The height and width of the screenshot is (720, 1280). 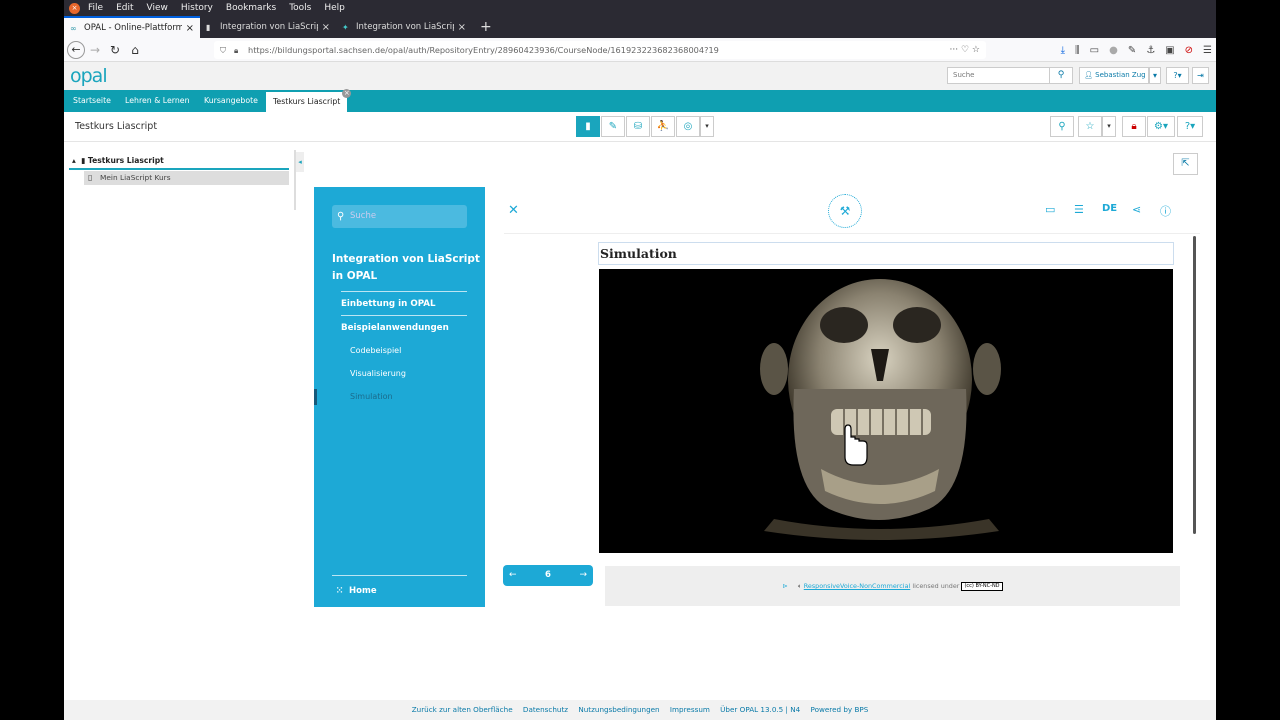 I want to click on nav-tab-testkurs: Testkurs Liascript ×, so click(x=309, y=100).